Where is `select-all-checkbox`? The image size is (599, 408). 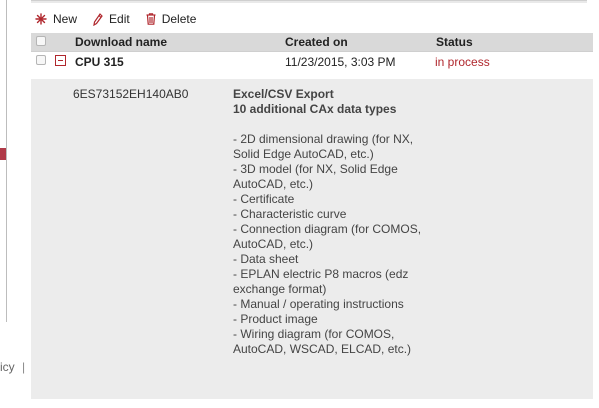 select-all-checkbox is located at coordinates (41, 41).